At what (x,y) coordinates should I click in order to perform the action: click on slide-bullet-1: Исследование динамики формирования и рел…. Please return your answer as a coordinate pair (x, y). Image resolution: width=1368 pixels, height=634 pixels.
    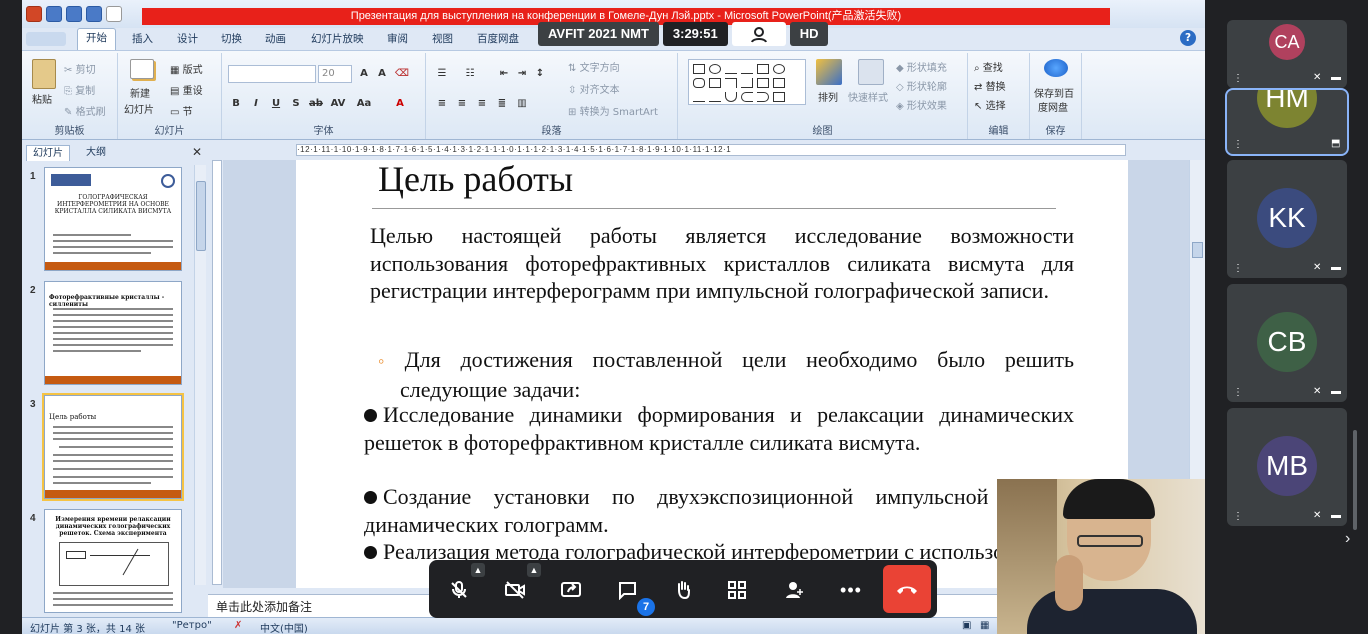
    Looking at the image, I should click on (719, 428).